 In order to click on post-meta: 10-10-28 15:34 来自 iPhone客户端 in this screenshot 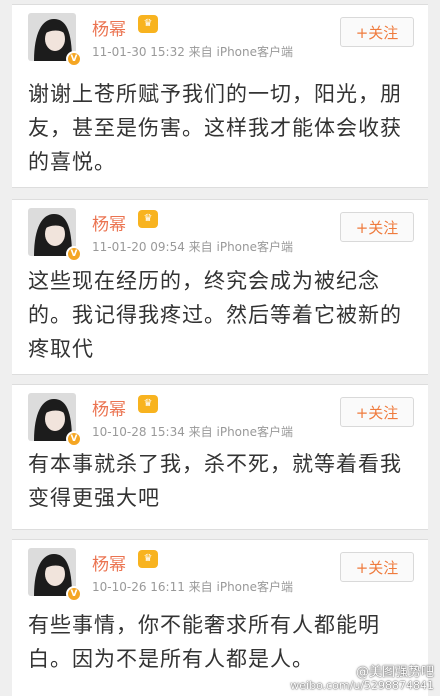, I will do `click(193, 432)`.